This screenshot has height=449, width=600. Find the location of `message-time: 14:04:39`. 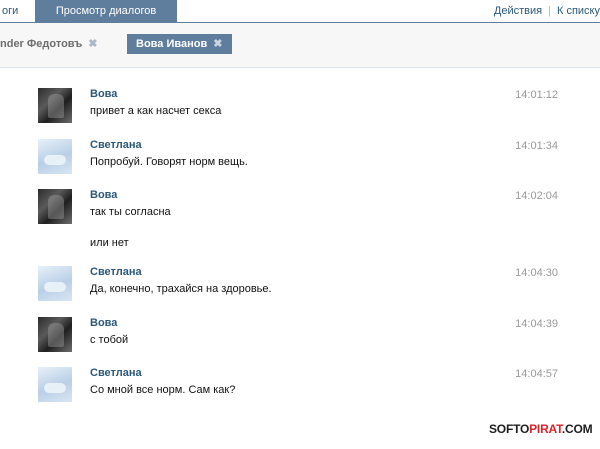

message-time: 14:04:39 is located at coordinates (536, 324).